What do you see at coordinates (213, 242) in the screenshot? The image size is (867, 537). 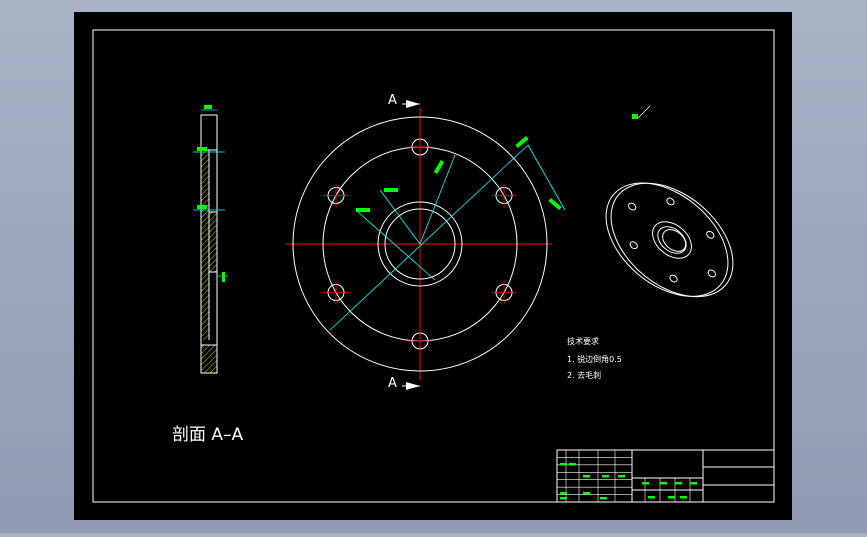 I see `section-hatch-mid` at bounding box center [213, 242].